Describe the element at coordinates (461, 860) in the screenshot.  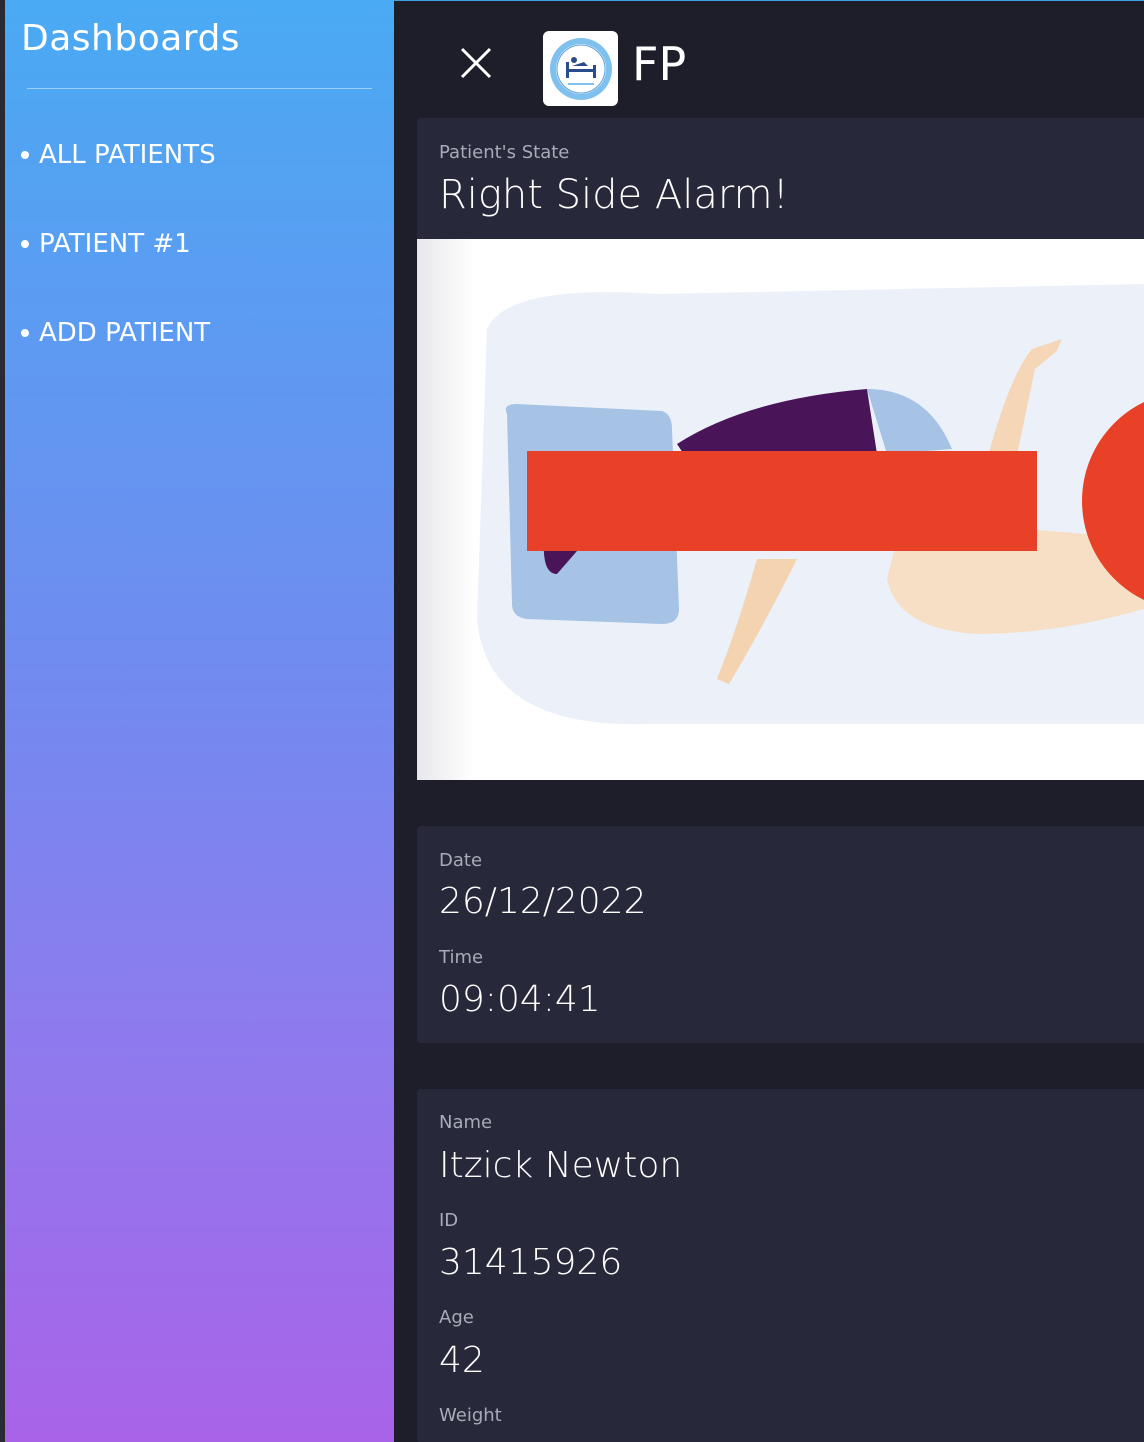
I see `date-label: Date` at that location.